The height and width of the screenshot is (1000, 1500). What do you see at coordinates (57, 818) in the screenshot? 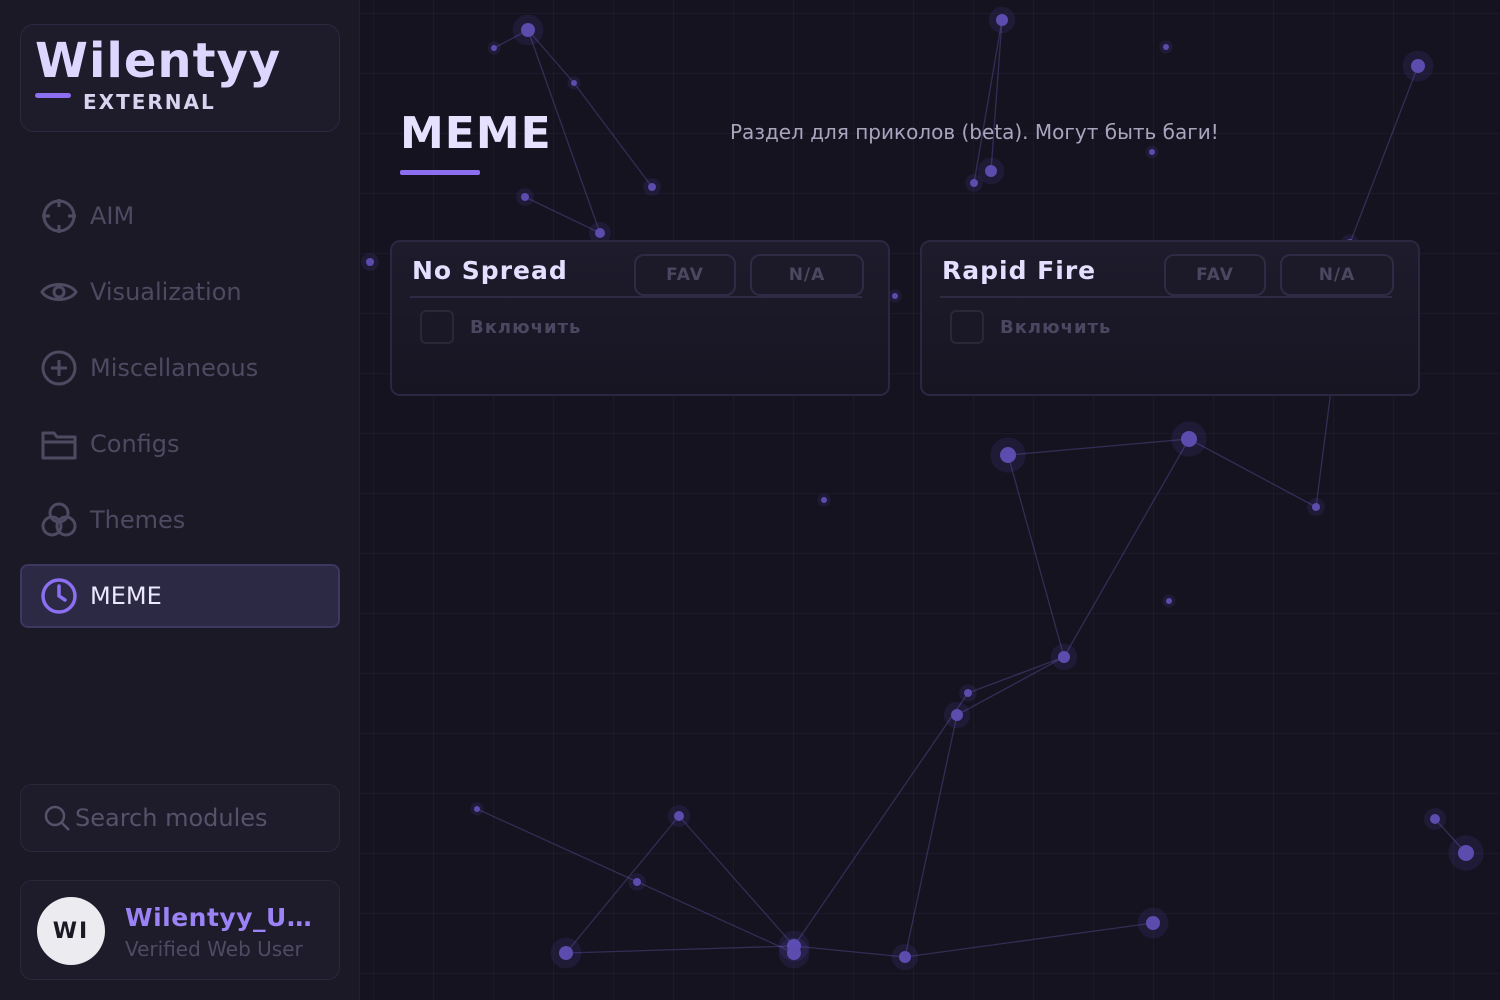
I see `search-icon` at bounding box center [57, 818].